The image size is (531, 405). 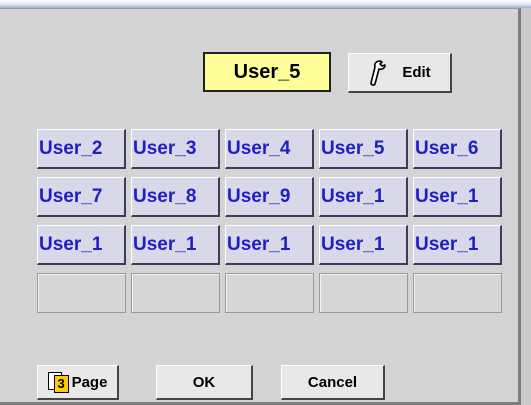 What do you see at coordinates (81, 197) in the screenshot?
I see `user-button: User_7` at bounding box center [81, 197].